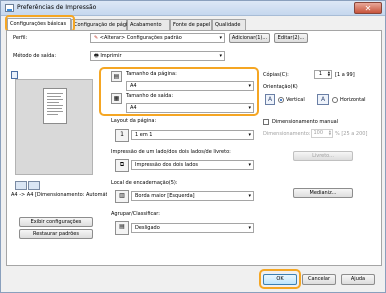 Image resolution: width=386 pixels, height=293 pixels. I want to click on duplex-select: Impressão dos dois lados ▾, so click(192, 165).